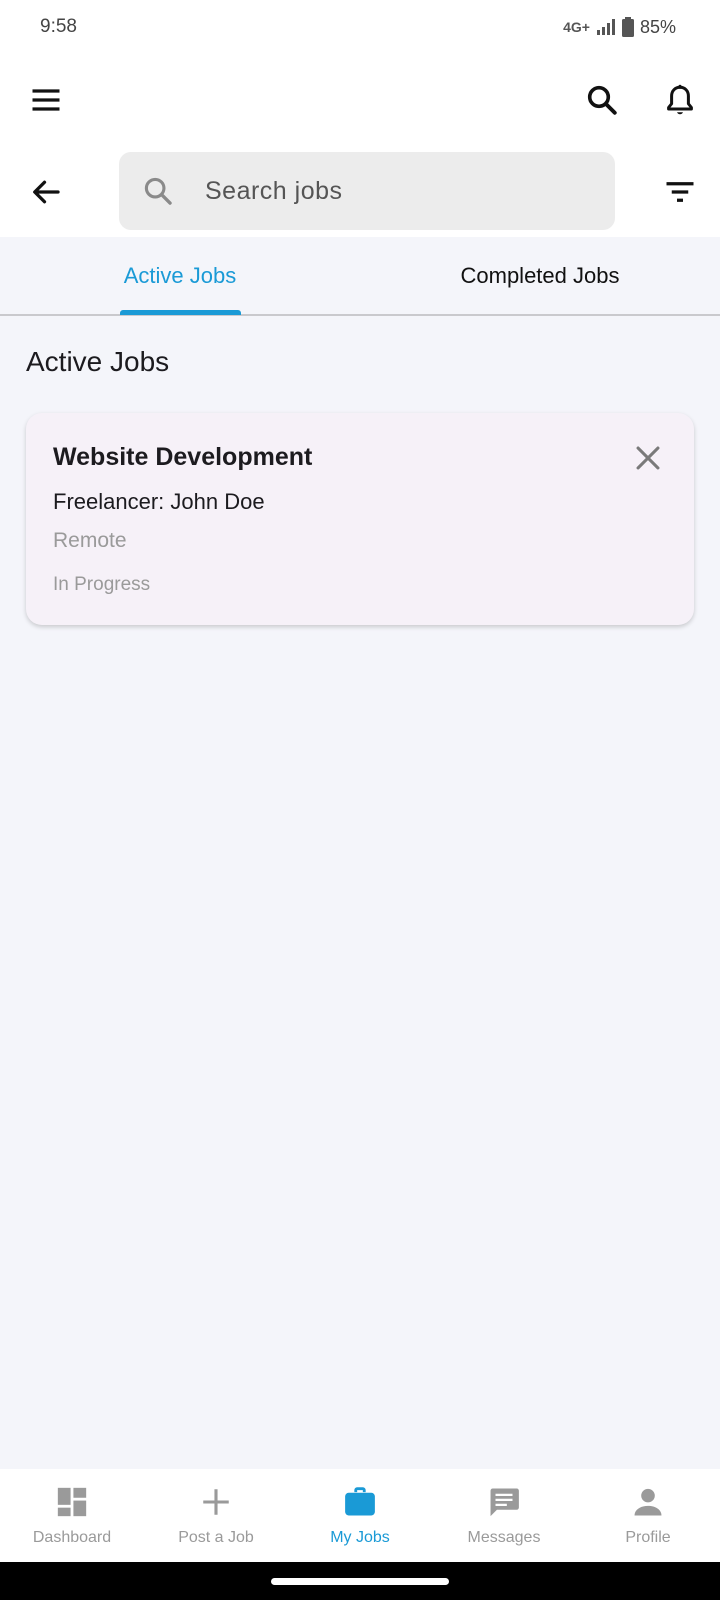 This screenshot has width=720, height=1600. Describe the element at coordinates (72, 1537) in the screenshot. I see `nav-label-dashboard: Dashboard` at that location.